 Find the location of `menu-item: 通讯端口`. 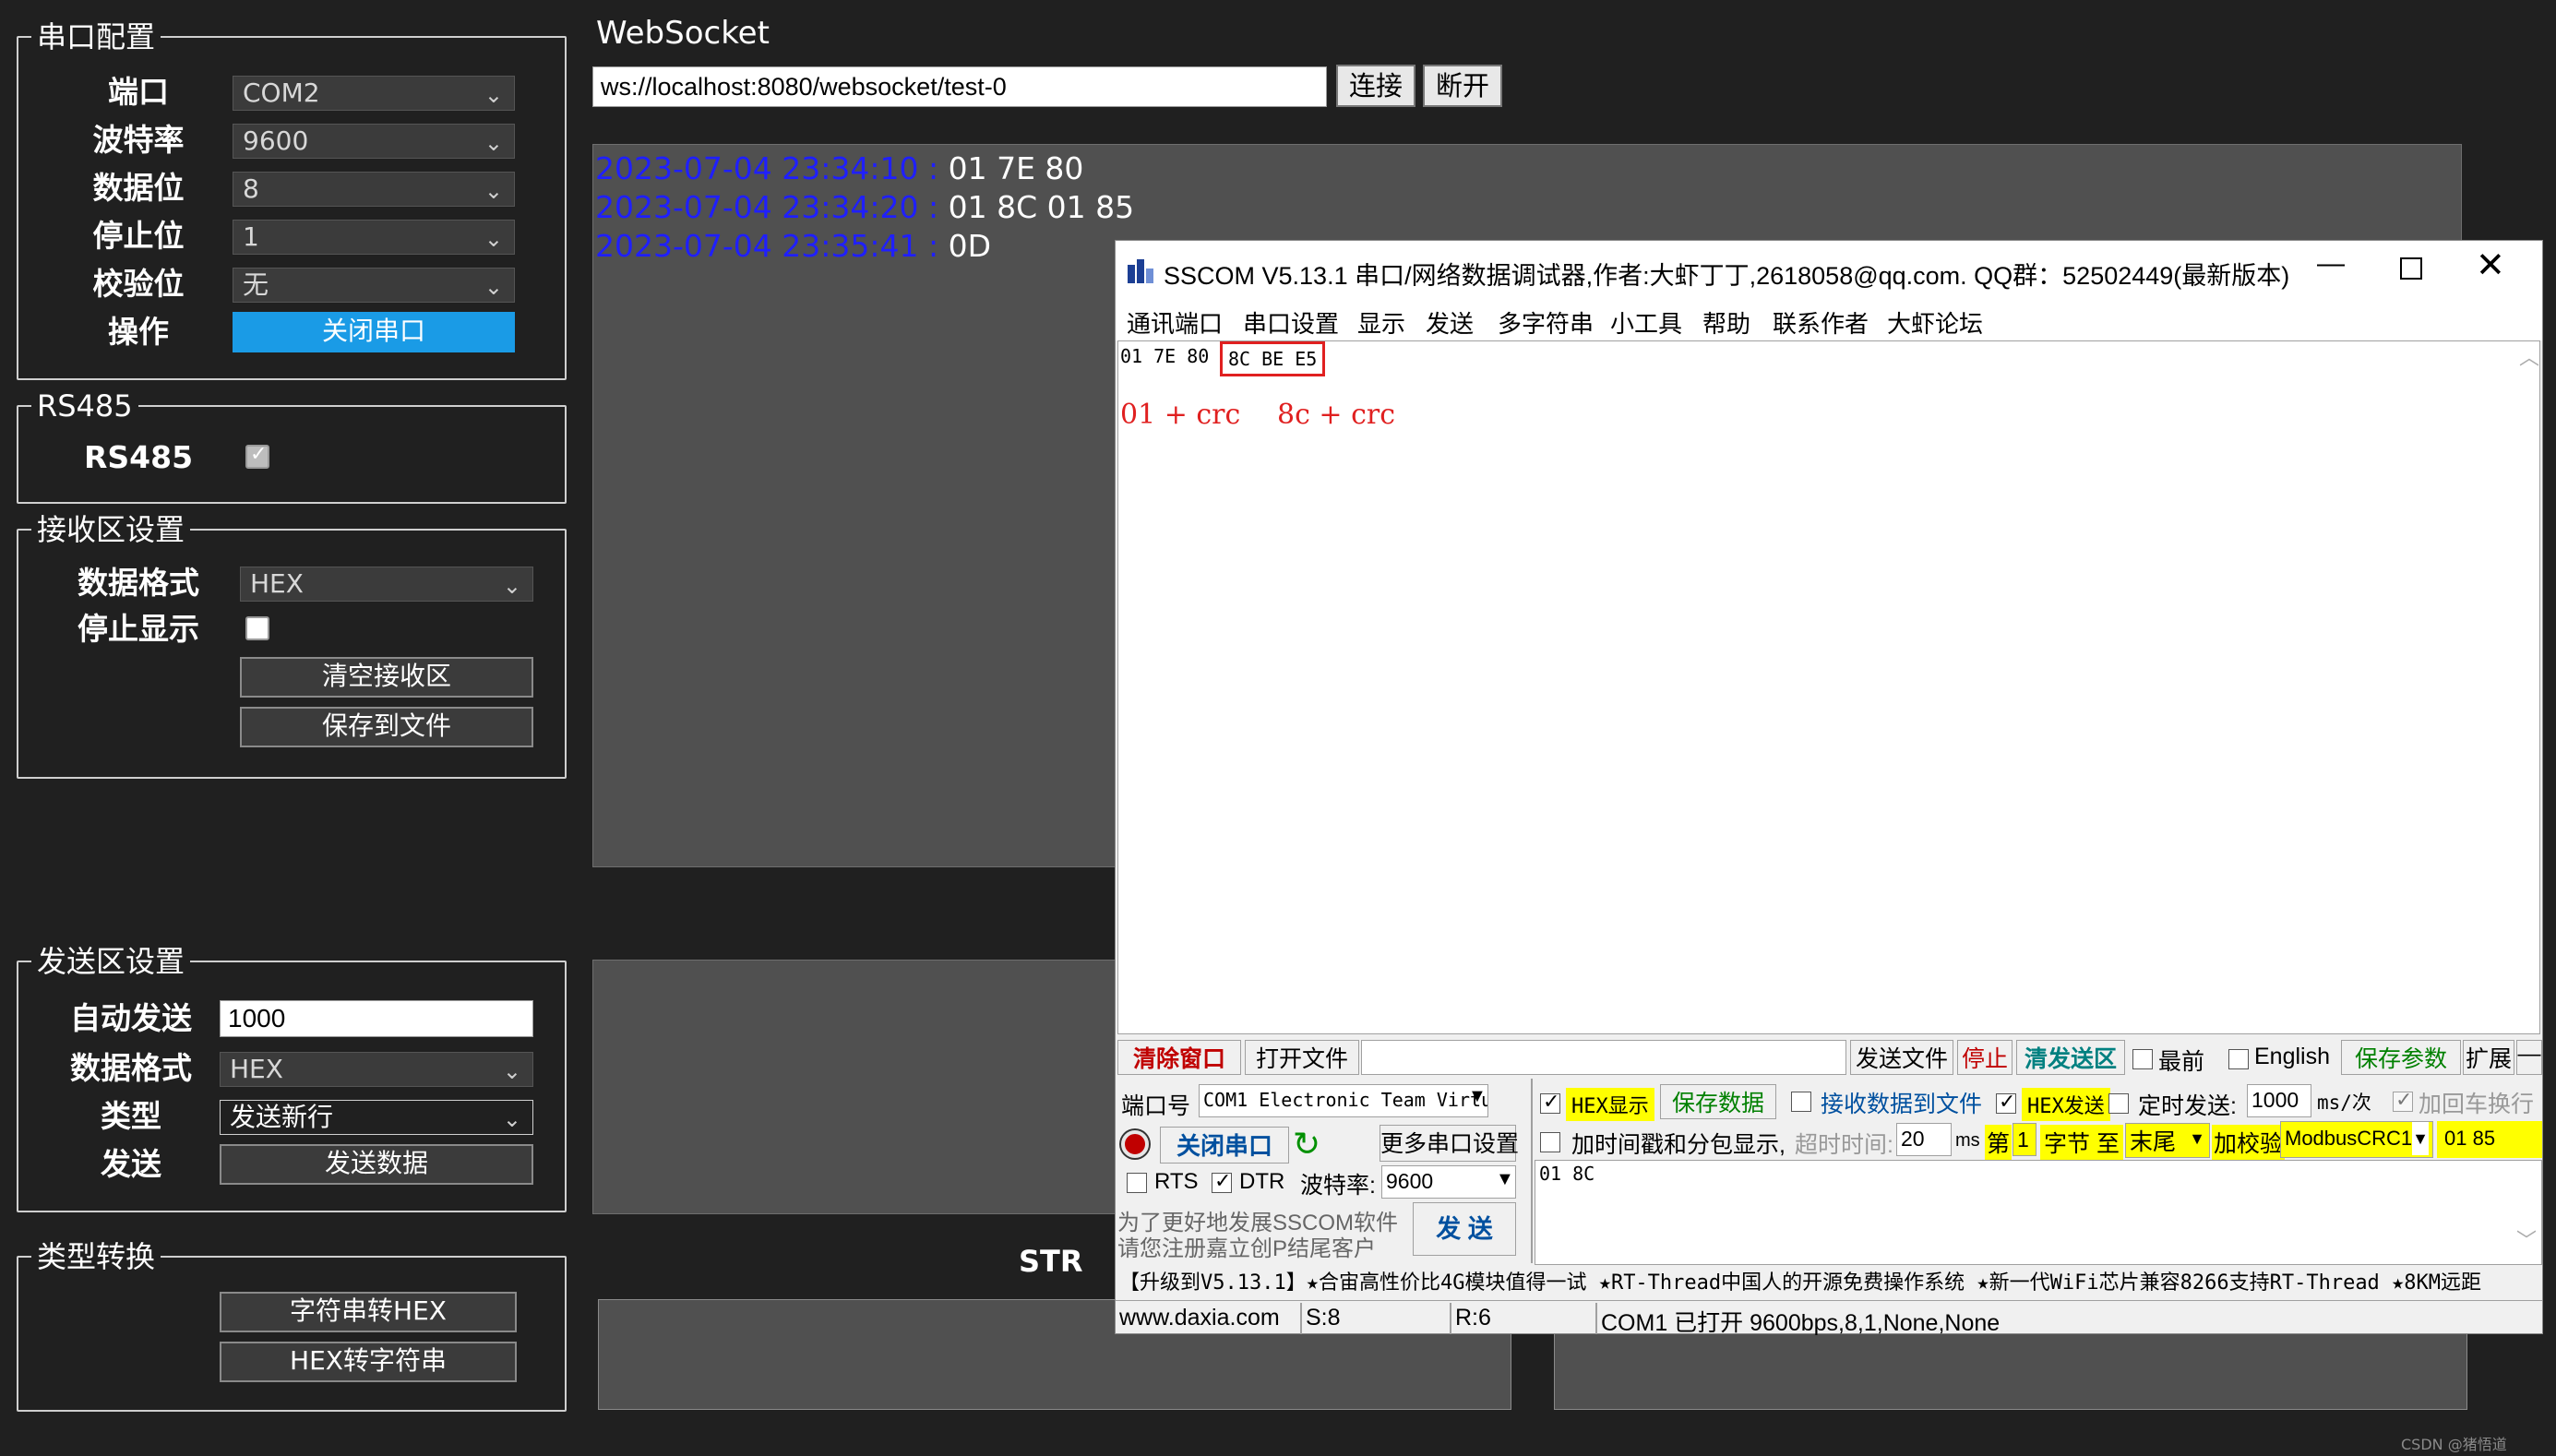

menu-item: 通讯端口 is located at coordinates (1175, 322).